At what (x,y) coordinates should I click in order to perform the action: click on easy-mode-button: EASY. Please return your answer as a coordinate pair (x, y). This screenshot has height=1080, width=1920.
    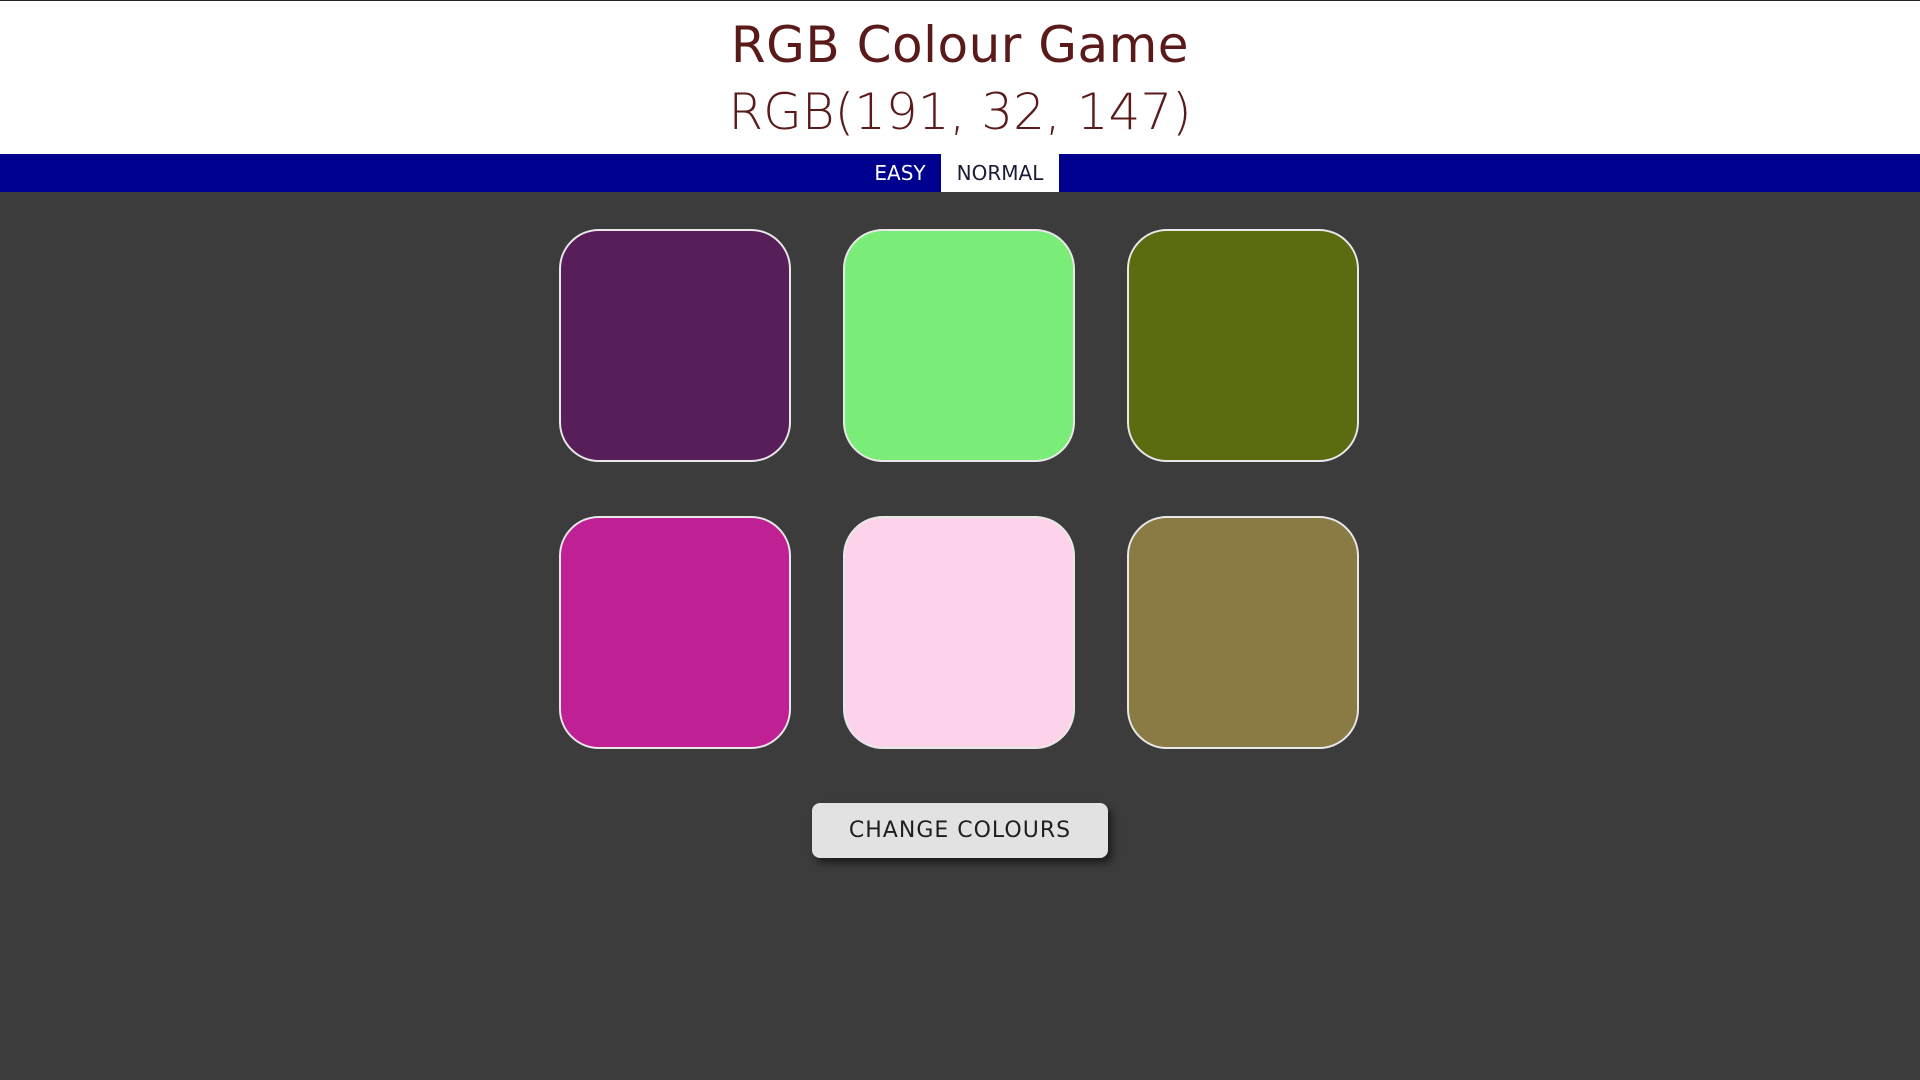
    Looking at the image, I should click on (900, 173).